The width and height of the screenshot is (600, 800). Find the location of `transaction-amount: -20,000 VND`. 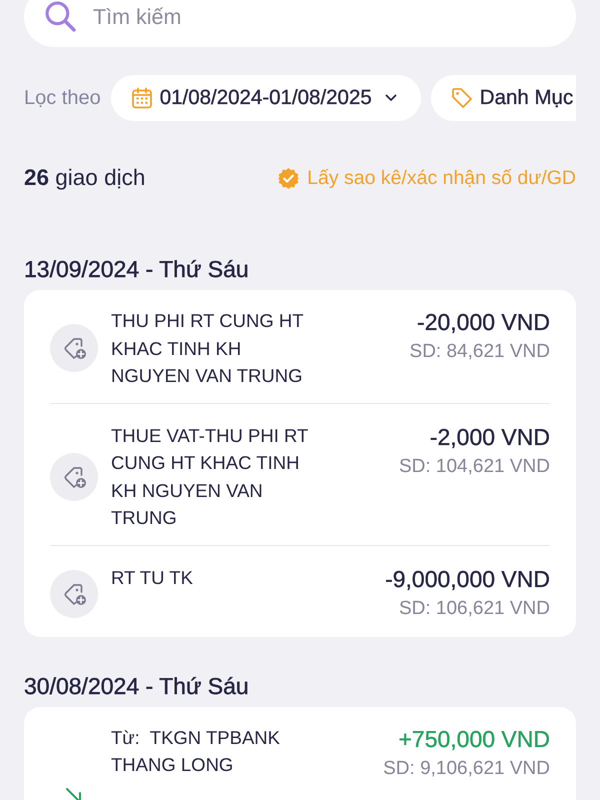

transaction-amount: -20,000 VND is located at coordinates (483, 322).